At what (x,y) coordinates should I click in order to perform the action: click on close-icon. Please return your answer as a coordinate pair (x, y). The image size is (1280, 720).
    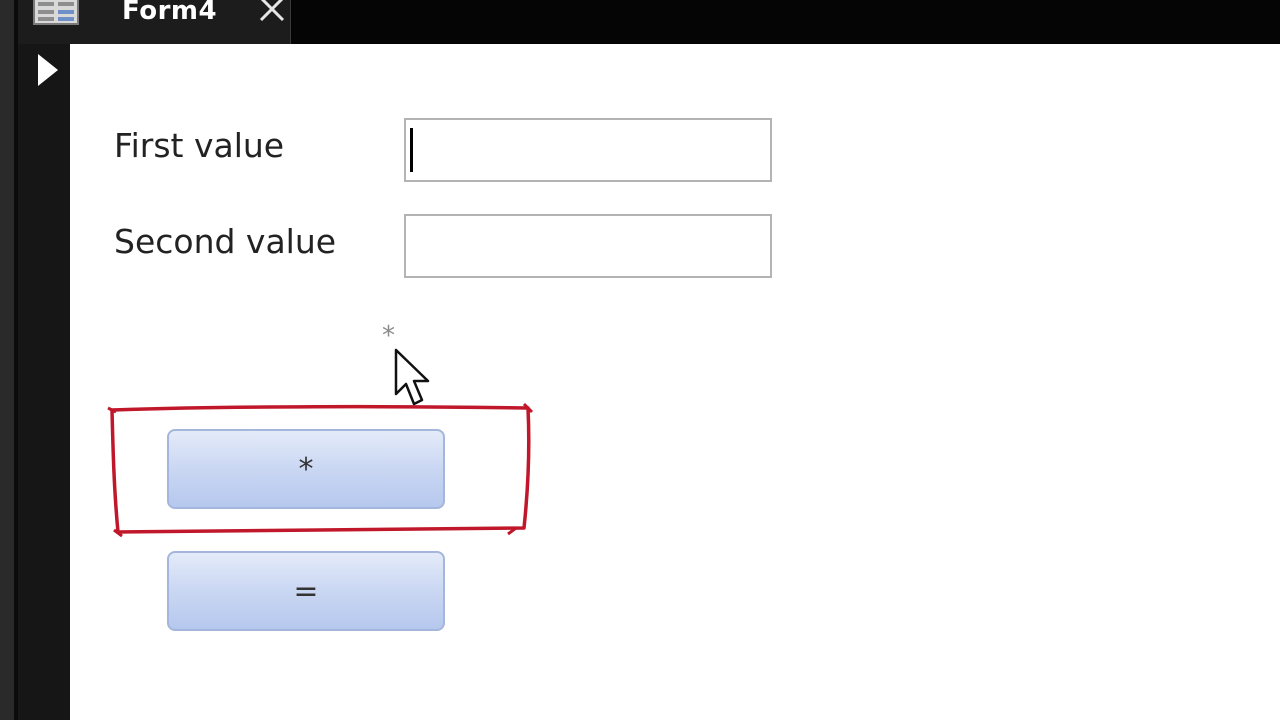
    Looking at the image, I should click on (272, 13).